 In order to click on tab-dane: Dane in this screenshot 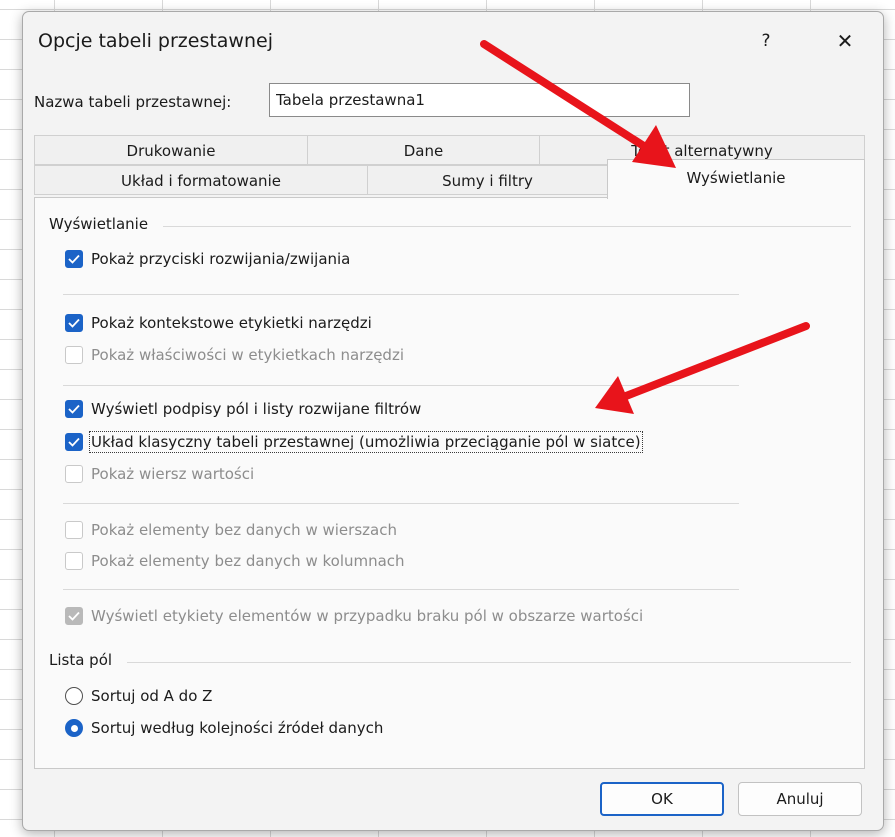, I will do `click(423, 150)`.